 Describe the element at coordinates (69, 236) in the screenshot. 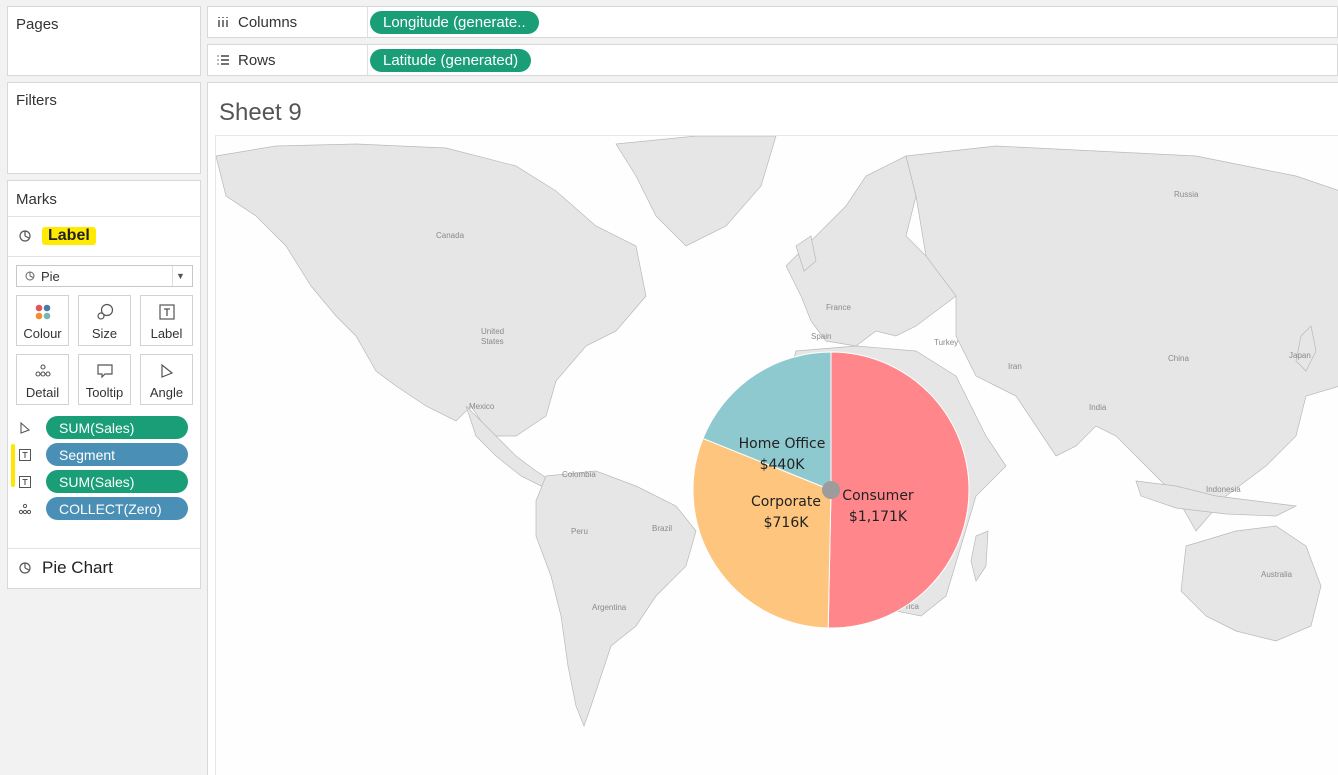

I see `active-layer-name: Label` at that location.